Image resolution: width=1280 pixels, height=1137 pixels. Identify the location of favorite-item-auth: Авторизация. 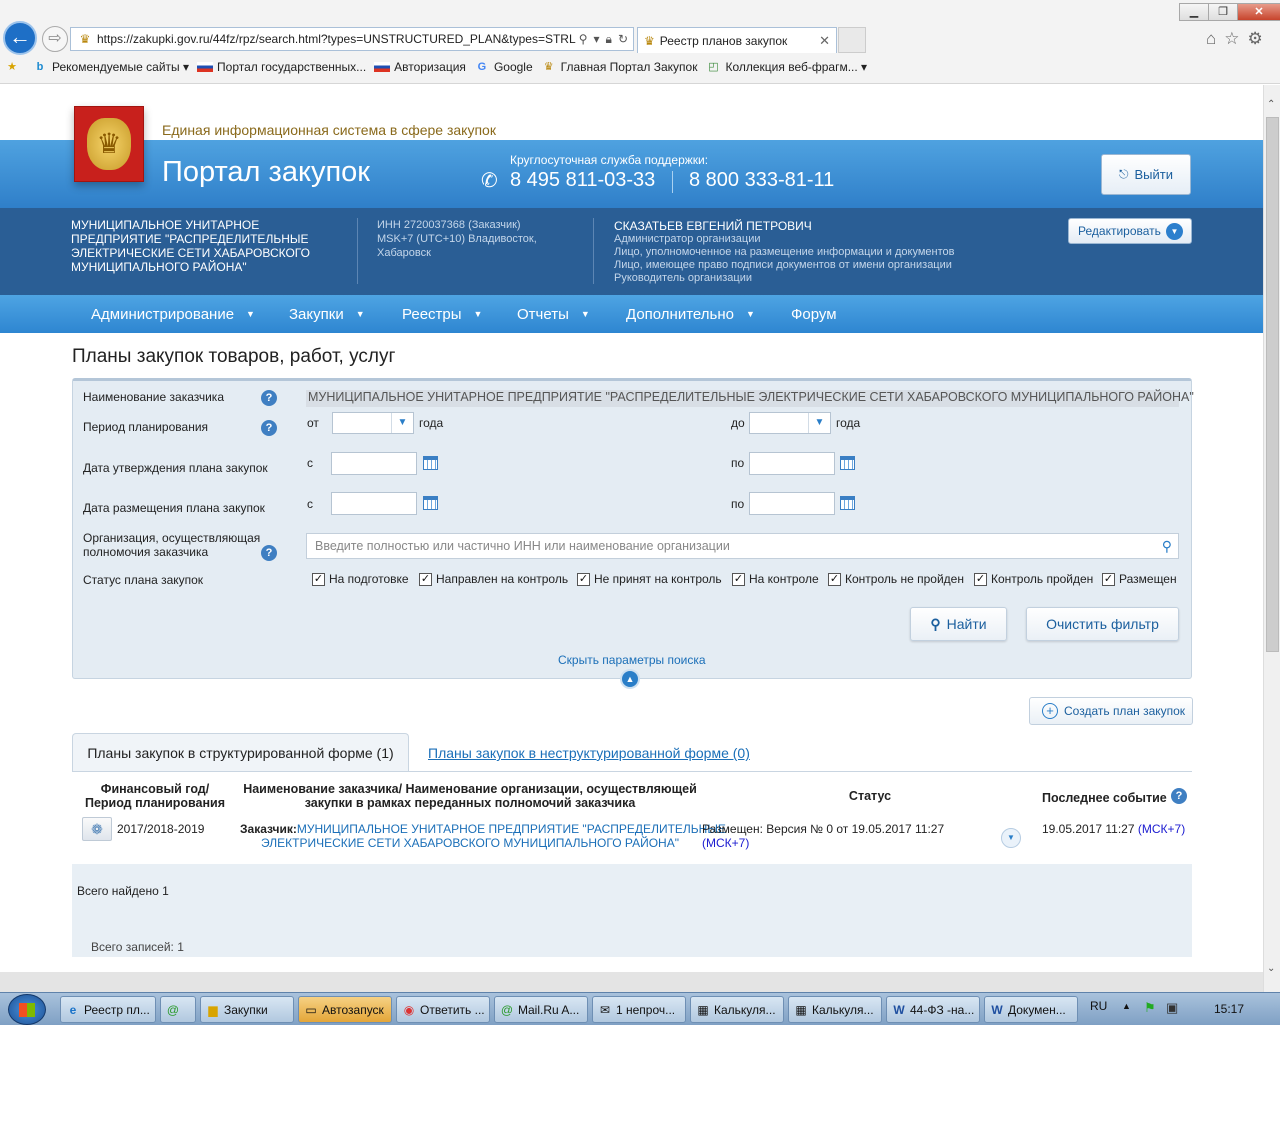
(420, 67).